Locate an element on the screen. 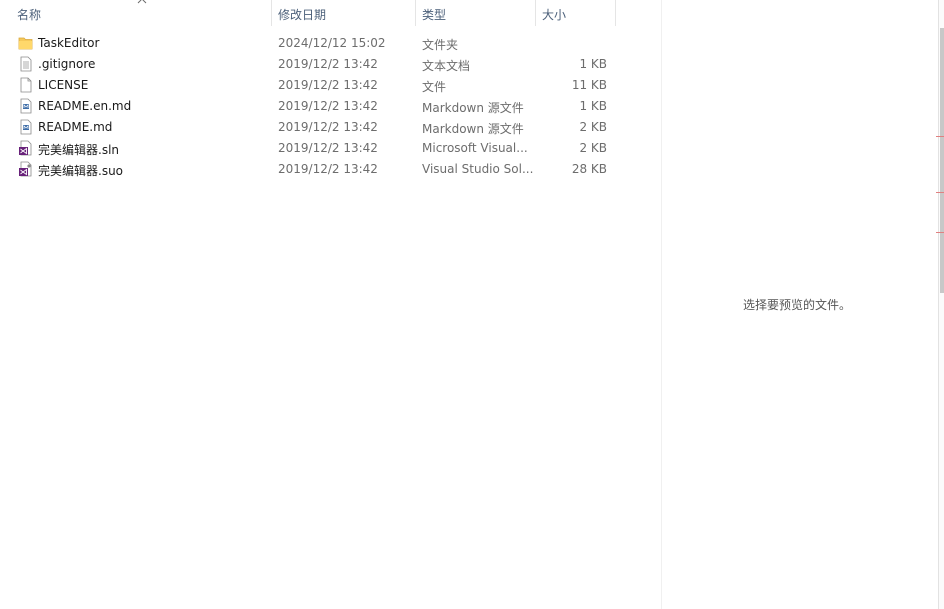 The width and height of the screenshot is (944, 609). preview-message: 选择要预览的文件。 is located at coordinates (796, 305).